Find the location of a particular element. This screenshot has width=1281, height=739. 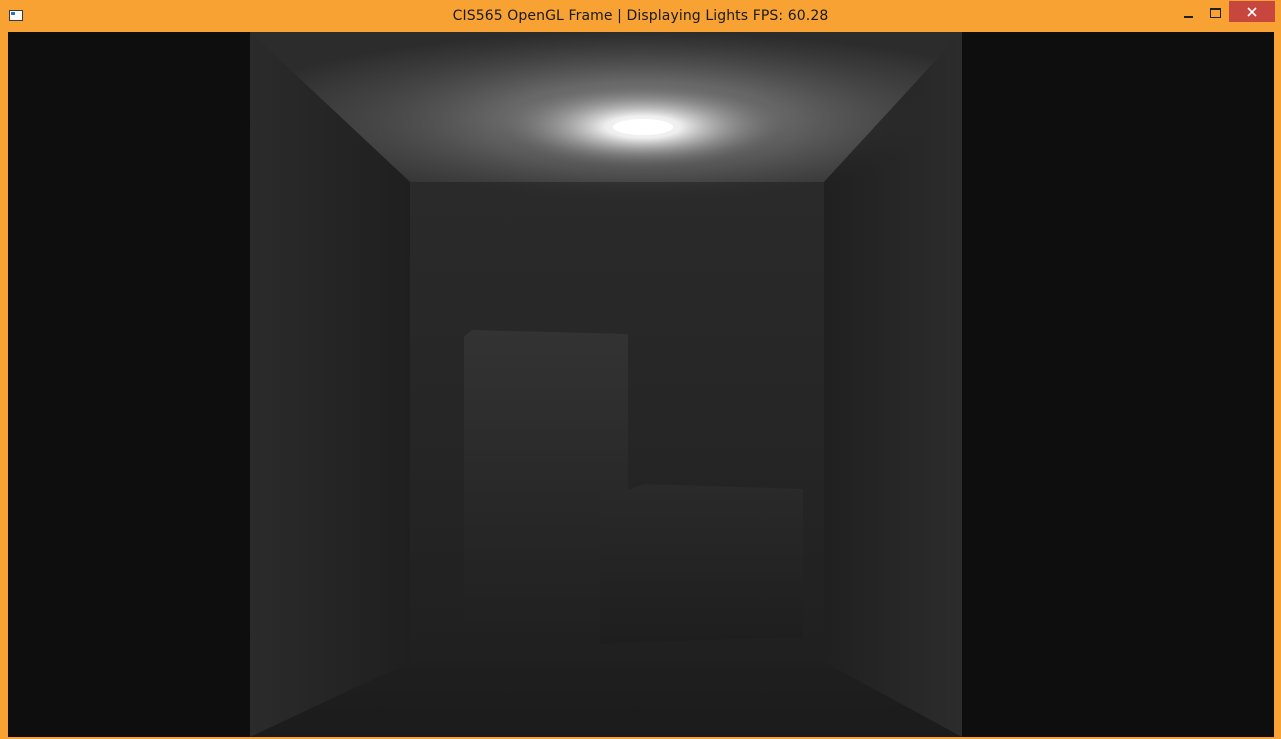

minimize-button is located at coordinates (1188, 13).